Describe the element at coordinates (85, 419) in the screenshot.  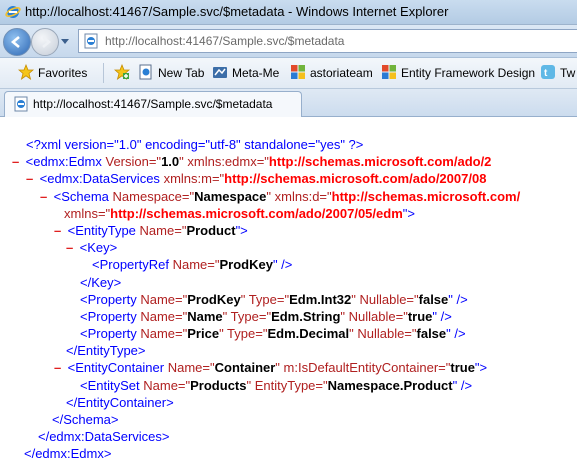
I see `xml-line-schema-close: </Schema>` at that location.